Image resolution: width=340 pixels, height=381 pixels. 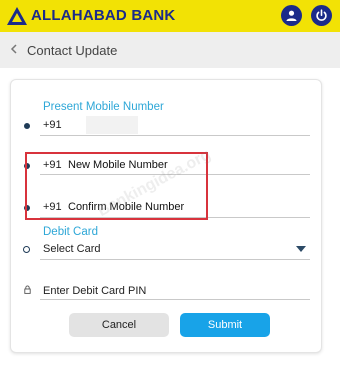 What do you see at coordinates (70, 232) in the screenshot?
I see `debit-card-label: Debit Card` at bounding box center [70, 232].